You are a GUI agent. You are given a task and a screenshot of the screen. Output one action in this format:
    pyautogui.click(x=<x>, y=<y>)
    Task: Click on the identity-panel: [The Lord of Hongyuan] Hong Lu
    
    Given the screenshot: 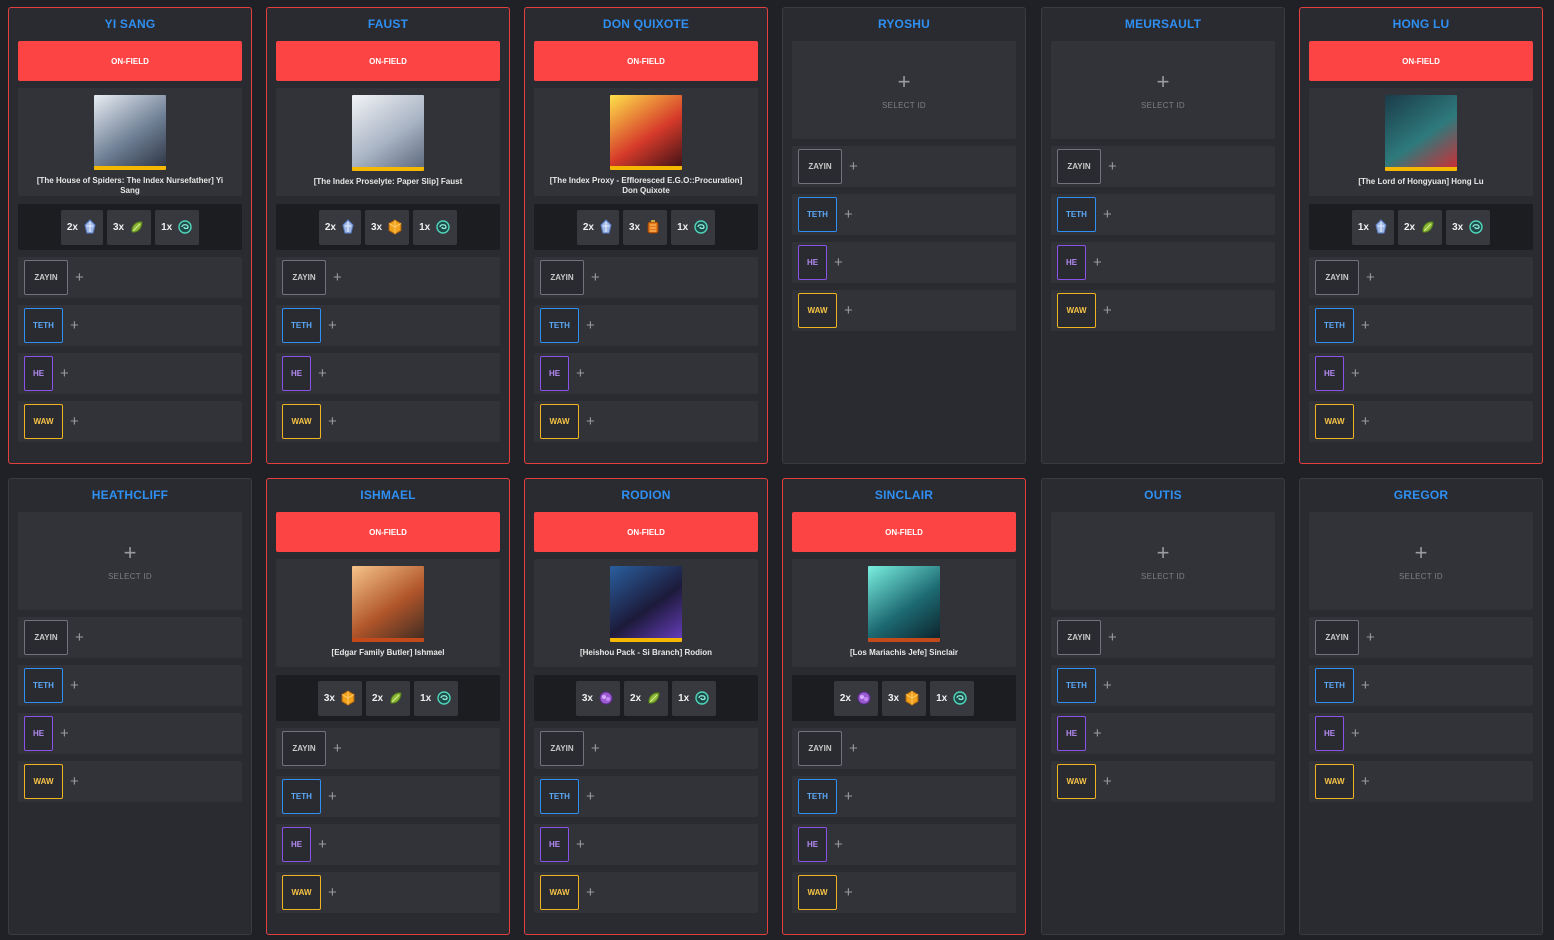 What is the action you would take?
    pyautogui.click(x=1421, y=142)
    